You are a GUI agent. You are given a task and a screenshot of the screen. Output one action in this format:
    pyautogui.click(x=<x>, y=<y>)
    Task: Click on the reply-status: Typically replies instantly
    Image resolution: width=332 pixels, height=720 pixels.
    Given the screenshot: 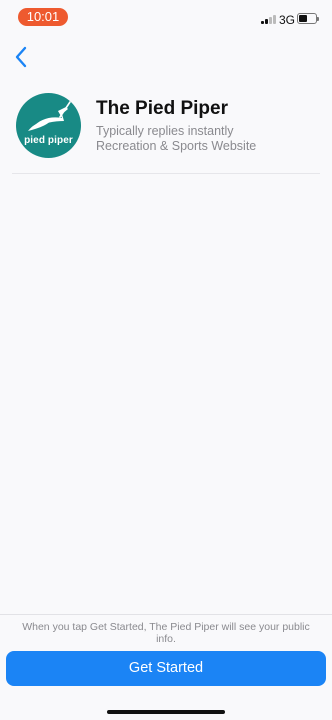 What is the action you would take?
    pyautogui.click(x=165, y=131)
    